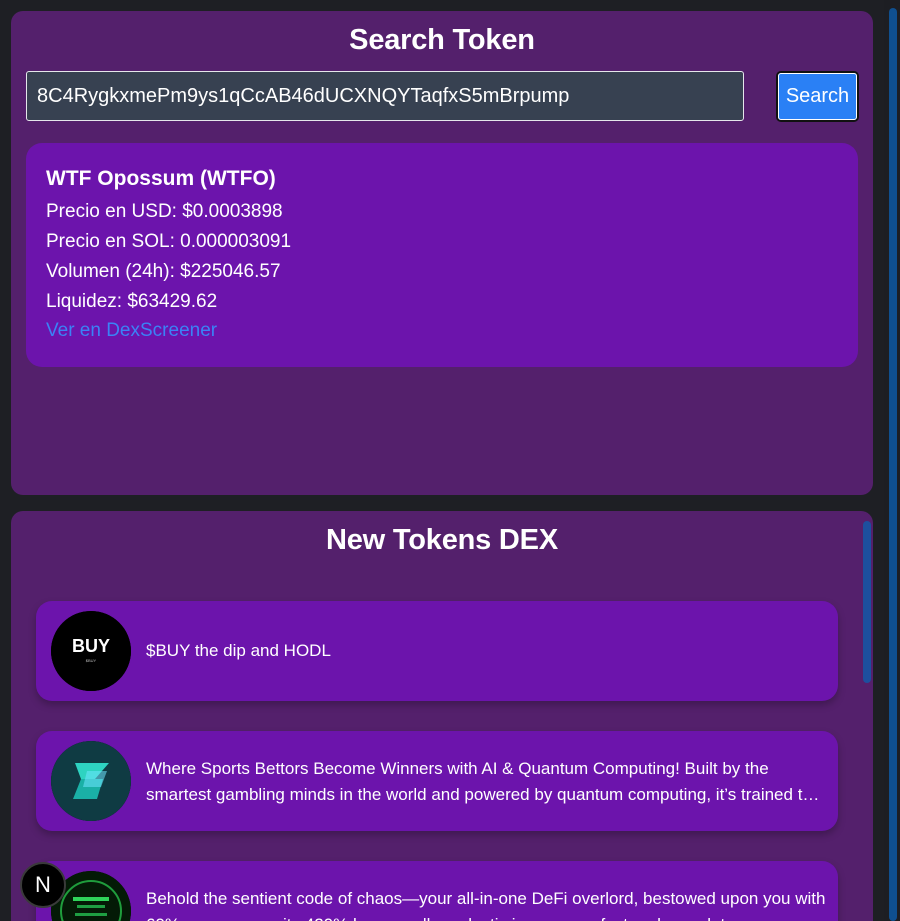 This screenshot has width=900, height=921. I want to click on page-scrollbar-thumb, so click(893, 464).